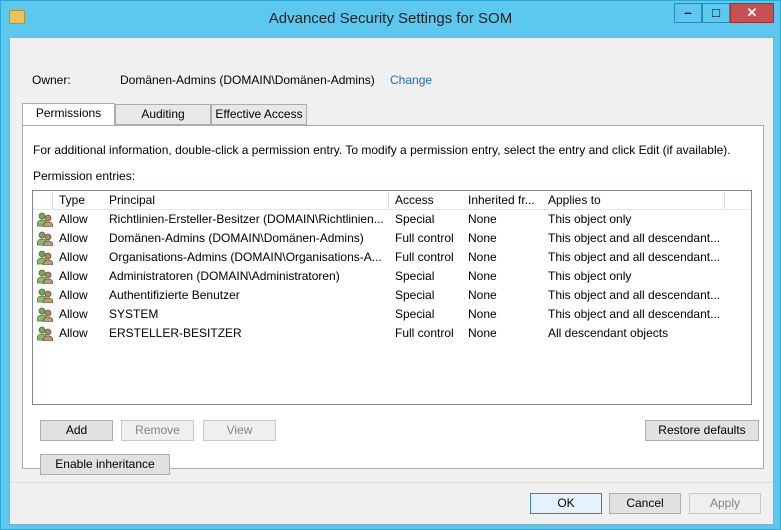 The width and height of the screenshot is (781, 530). What do you see at coordinates (239, 430) in the screenshot?
I see `view-button: View` at bounding box center [239, 430].